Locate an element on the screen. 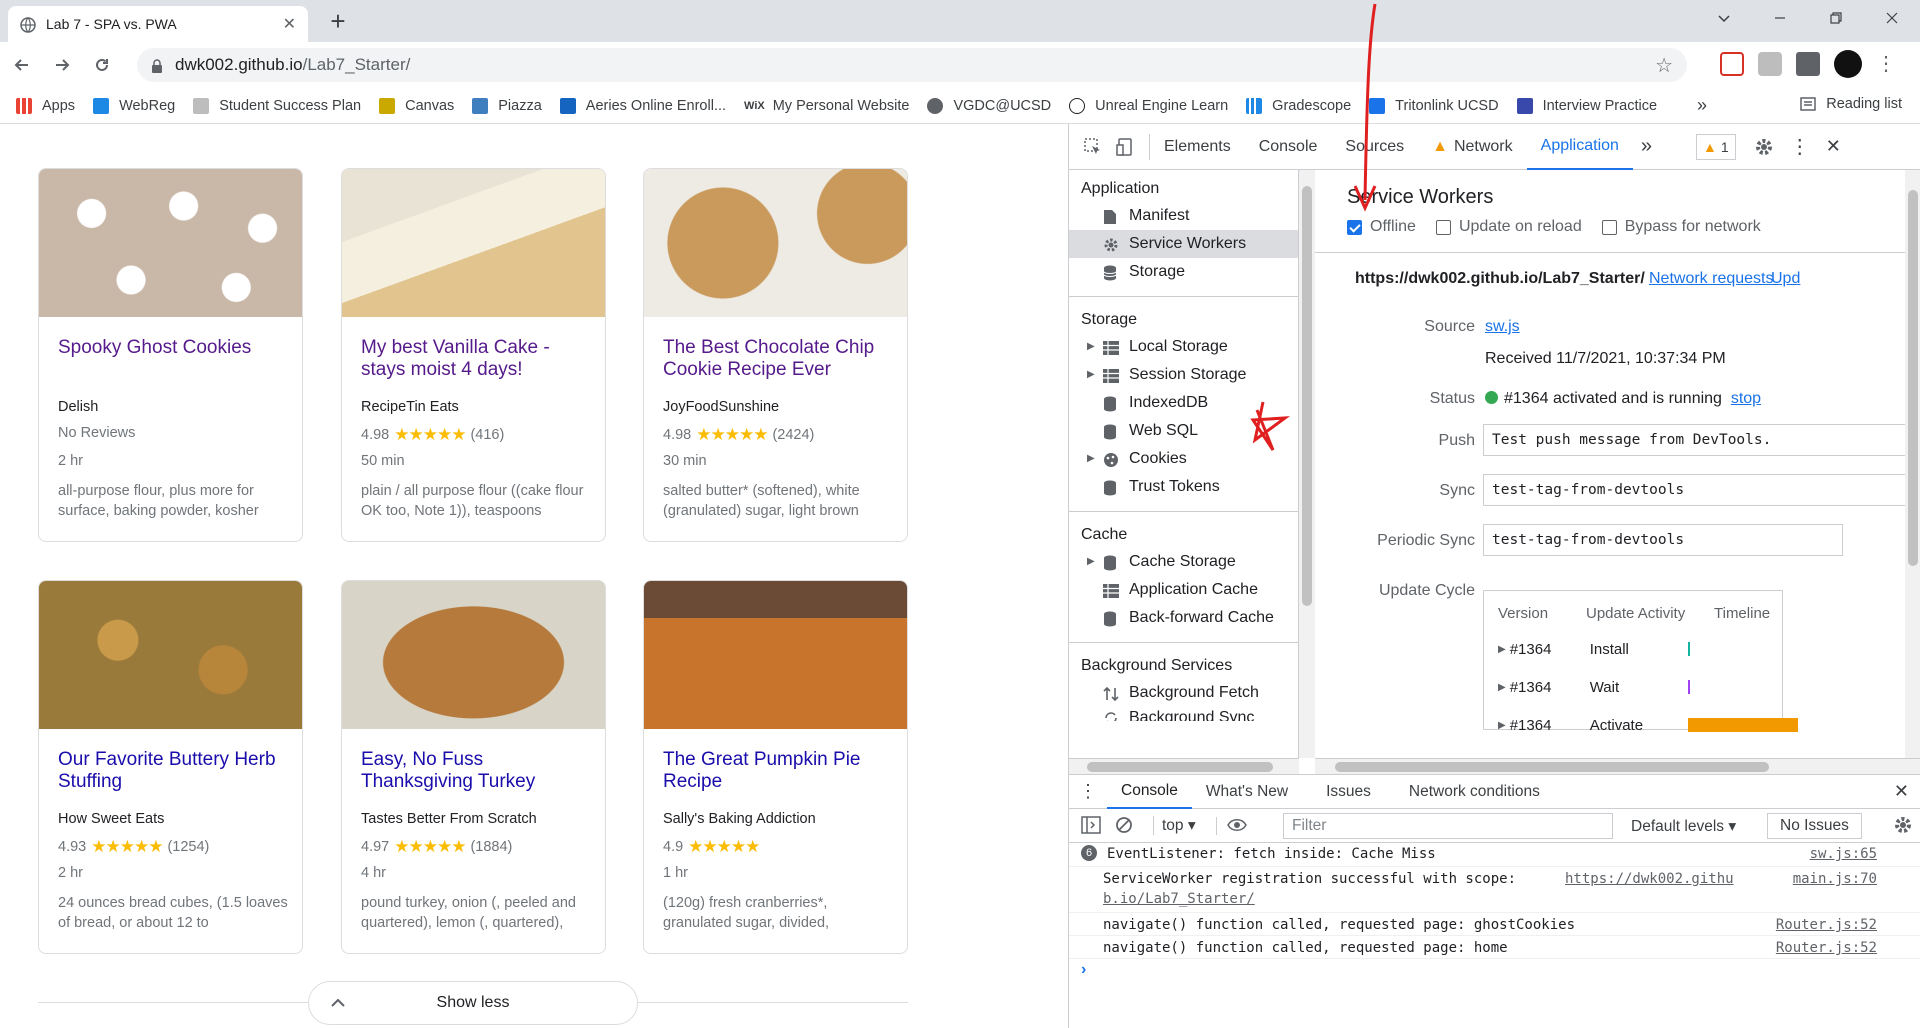 This screenshot has width=1920, height=1028. url-path: /Lab7_Starter/ is located at coordinates (356, 64).